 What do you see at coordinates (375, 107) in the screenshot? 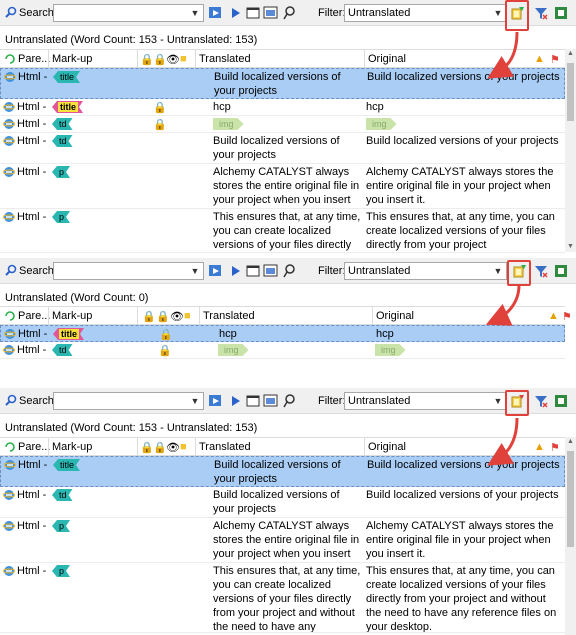
I see `original-cell: hcp` at bounding box center [375, 107].